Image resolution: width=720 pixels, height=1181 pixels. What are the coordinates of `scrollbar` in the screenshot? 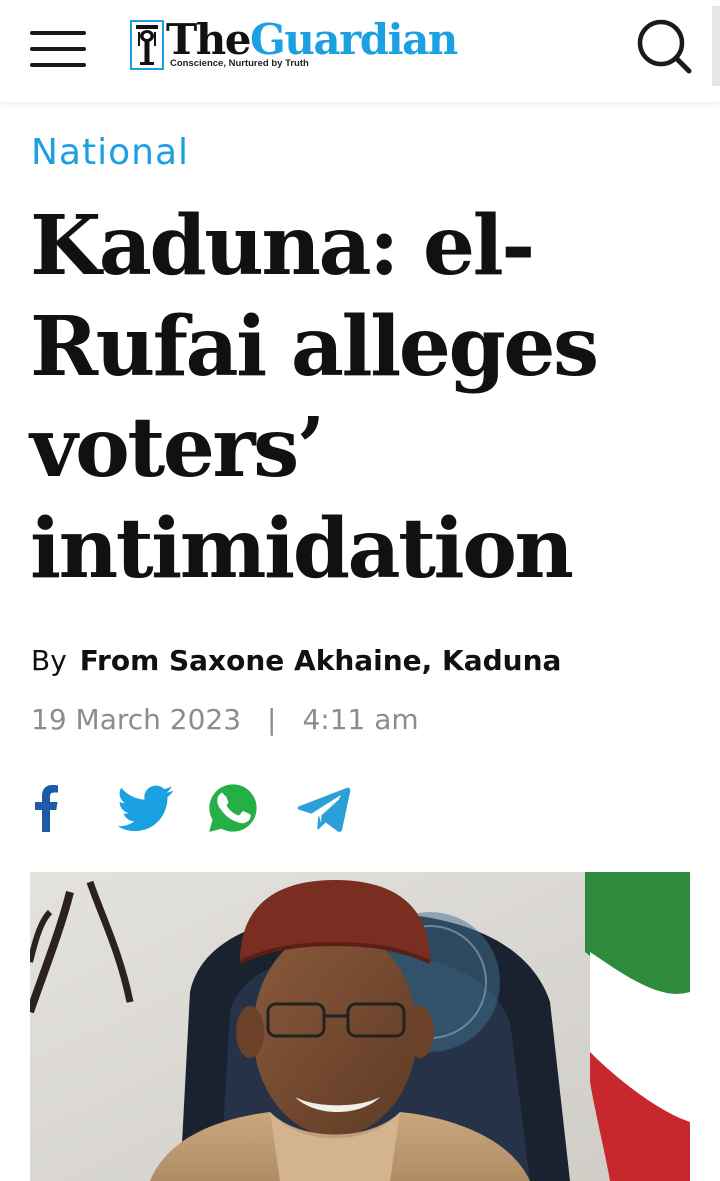 It's located at (716, 46).